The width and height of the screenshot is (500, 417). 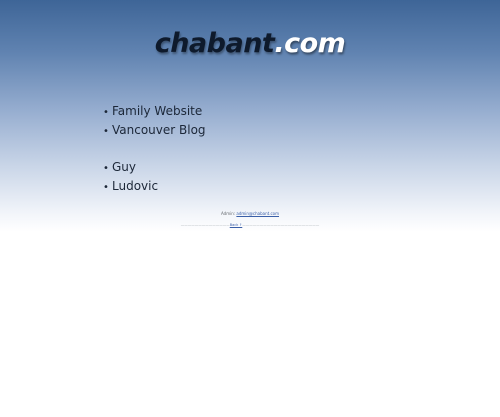 I want to click on site-logo: chabant.com, so click(x=250, y=44).